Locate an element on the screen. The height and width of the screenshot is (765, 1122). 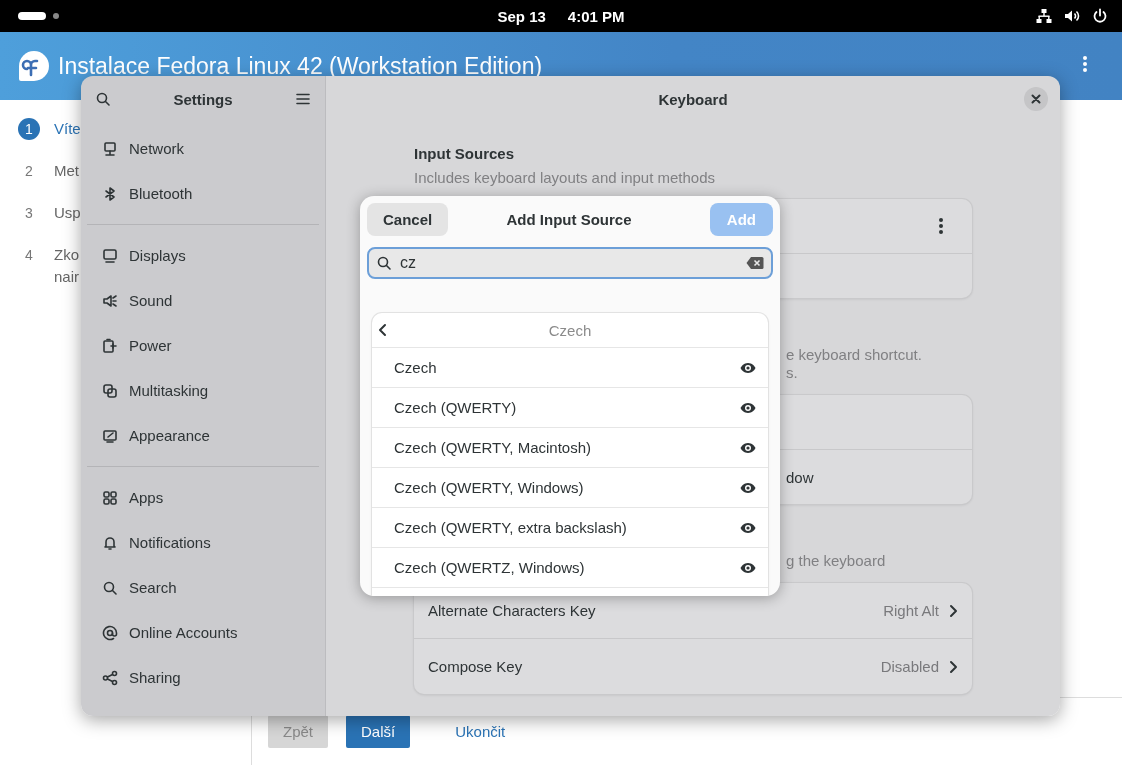
grid-icon is located at coordinates (110, 497).